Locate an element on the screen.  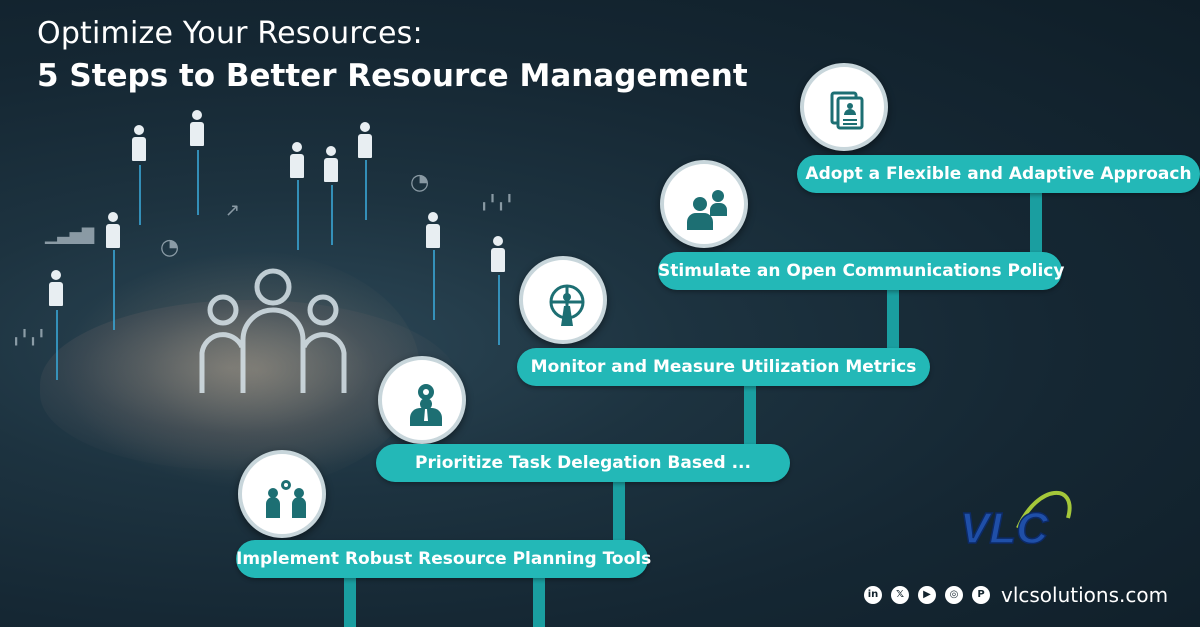
vlc-logo: VLC is located at coordinates (1015, 522).